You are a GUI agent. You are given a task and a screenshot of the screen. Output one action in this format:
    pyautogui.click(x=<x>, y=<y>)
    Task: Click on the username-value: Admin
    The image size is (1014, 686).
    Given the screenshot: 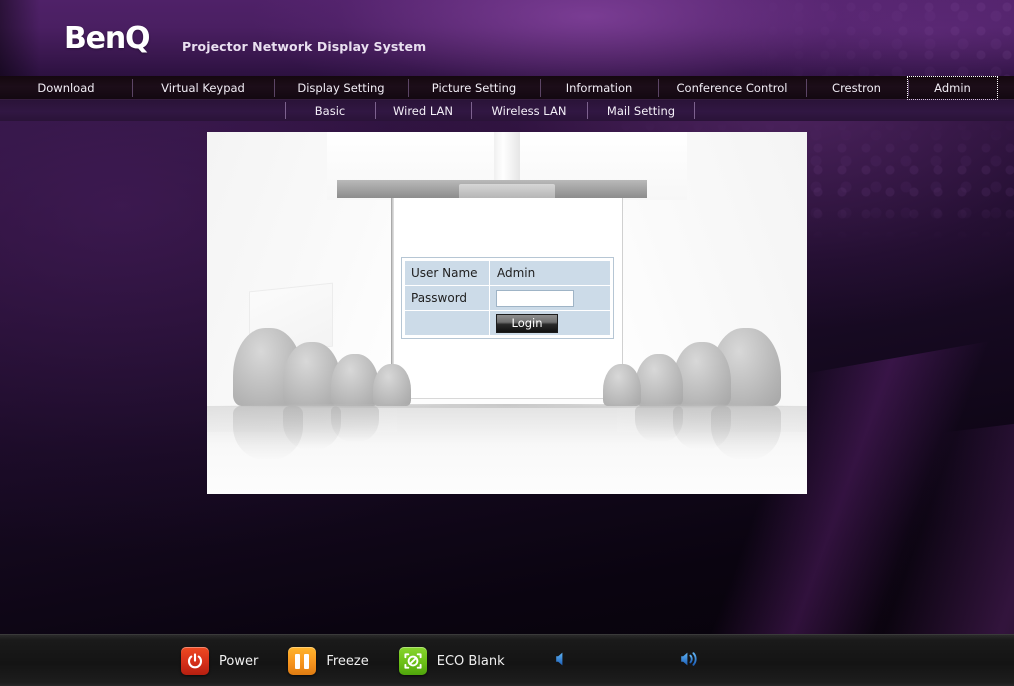 What is the action you would take?
    pyautogui.click(x=550, y=273)
    